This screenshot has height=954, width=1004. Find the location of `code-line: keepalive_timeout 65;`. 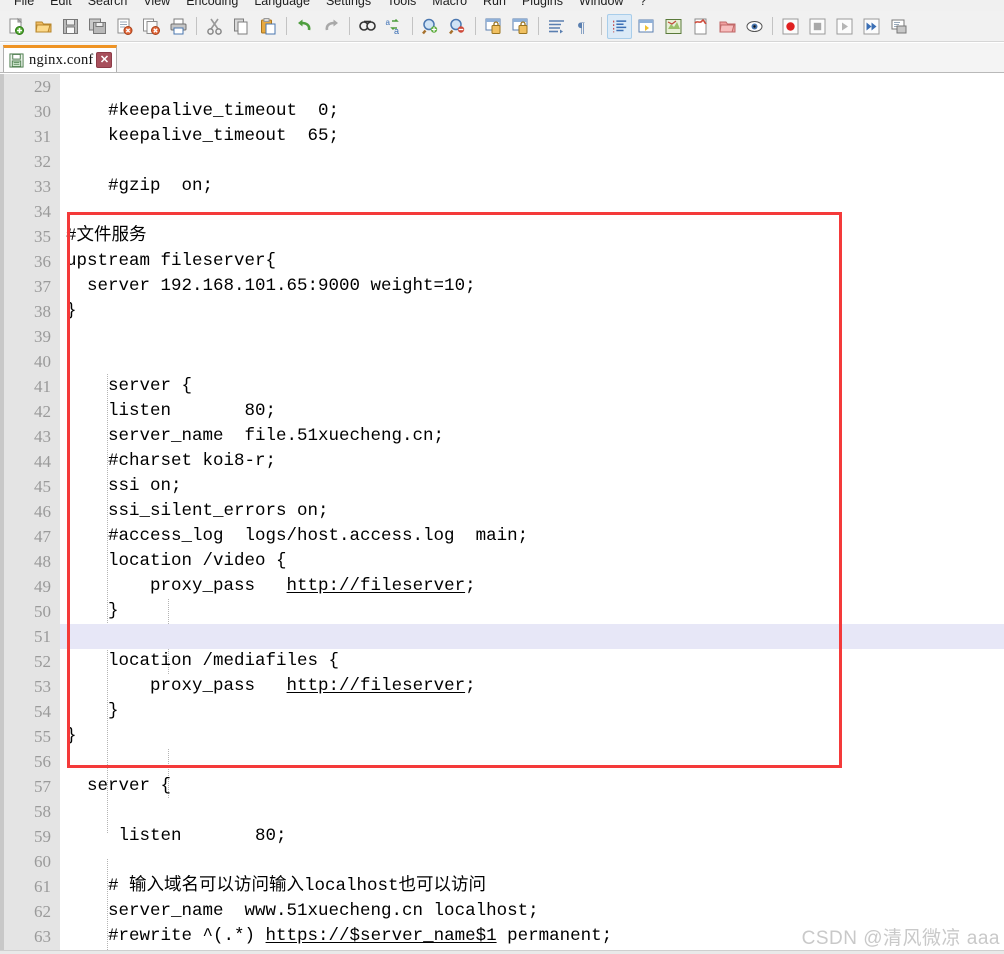

code-line: keepalive_timeout 65; is located at coordinates (532, 136).